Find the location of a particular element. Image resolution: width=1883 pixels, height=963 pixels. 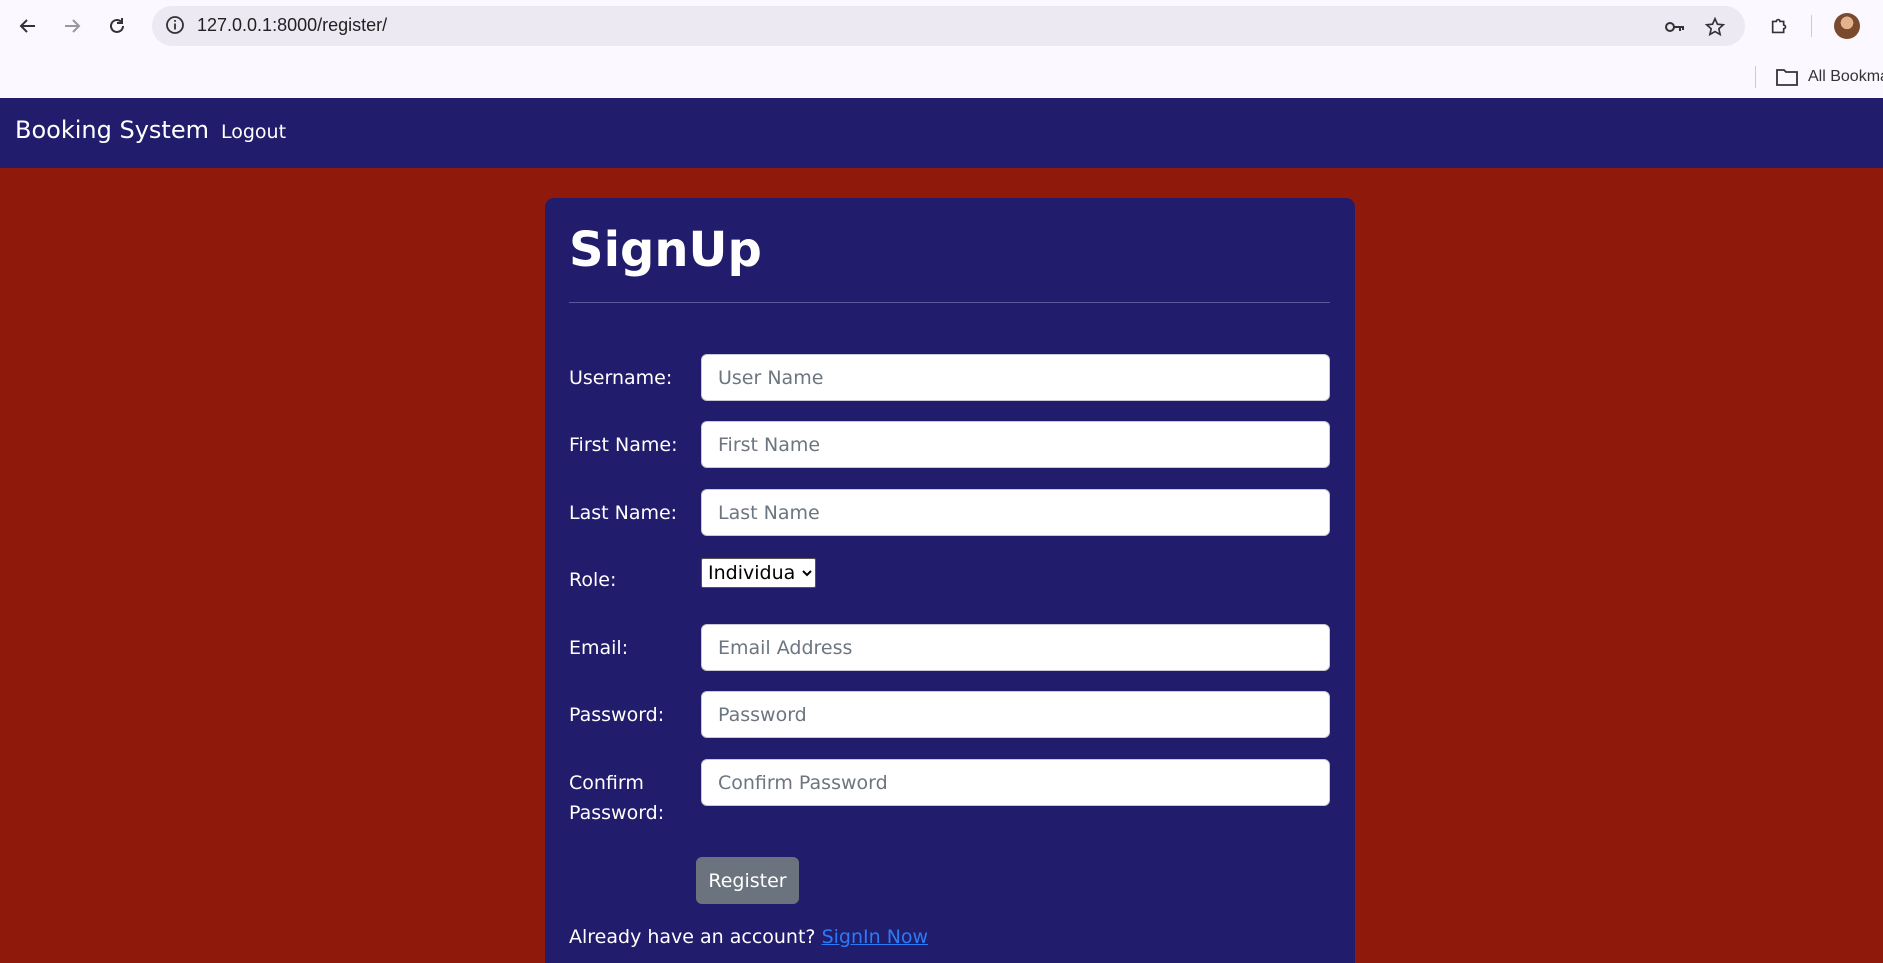

extensions-button is located at coordinates (1780, 26).